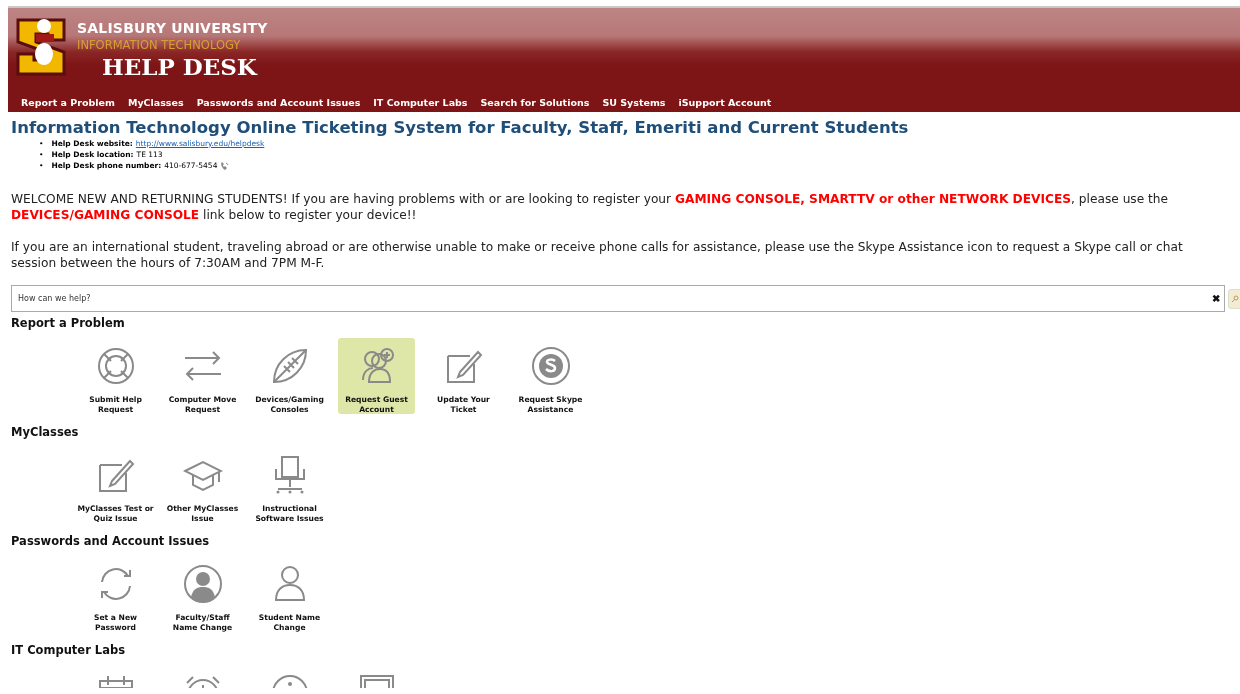 This screenshot has width=1240, height=694. What do you see at coordinates (115, 366) in the screenshot?
I see `lifebuoy-icon` at bounding box center [115, 366].